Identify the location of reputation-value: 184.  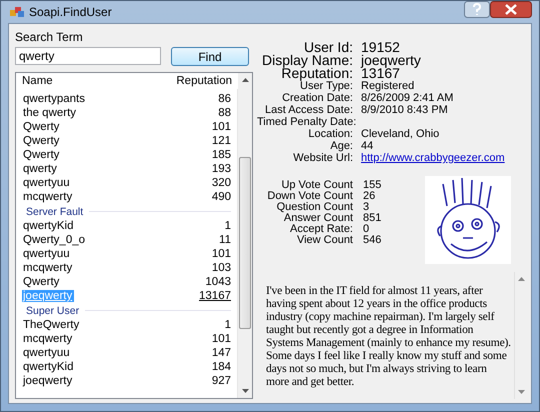
(221, 367).